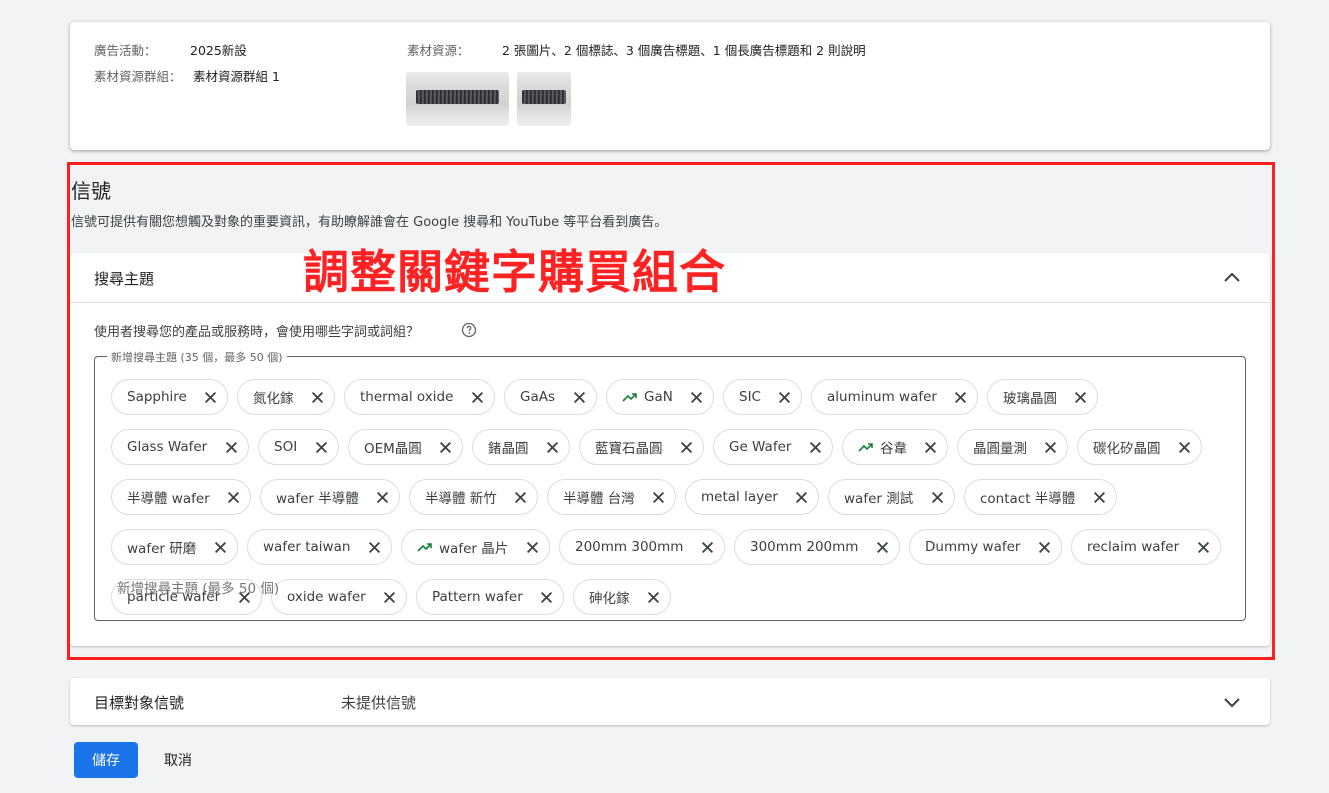  What do you see at coordinates (424, 547) in the screenshot?
I see `trending-up-icon` at bounding box center [424, 547].